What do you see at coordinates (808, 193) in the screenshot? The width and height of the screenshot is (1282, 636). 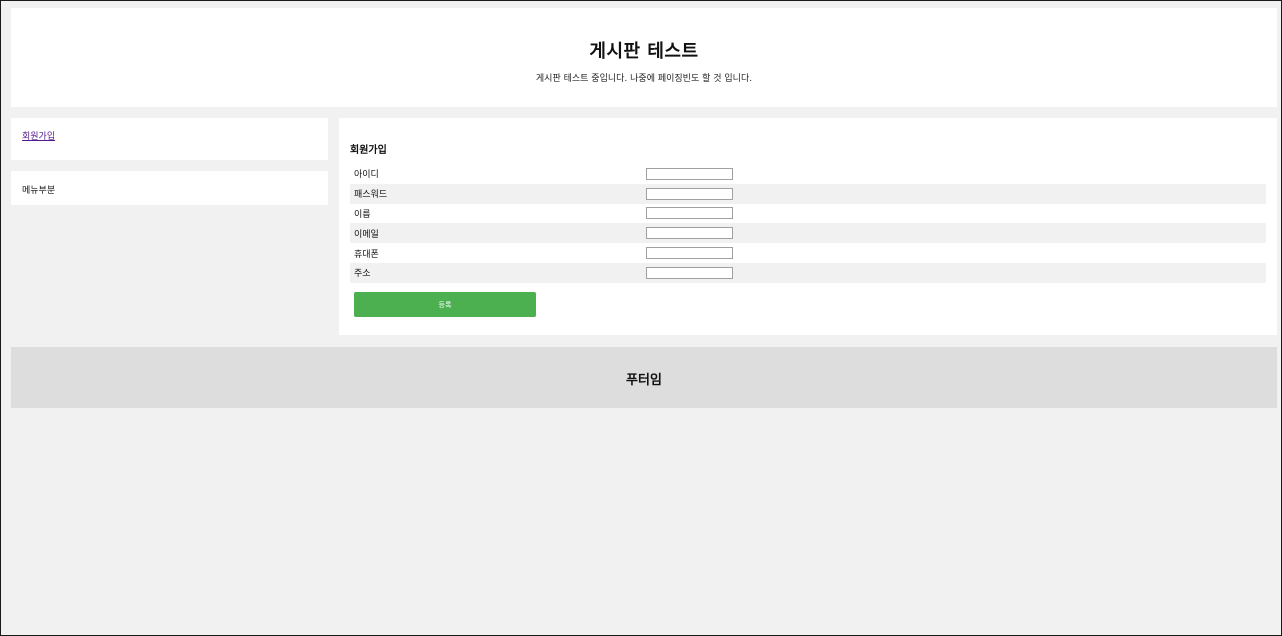 I see `form-row-password: 패스워드` at bounding box center [808, 193].